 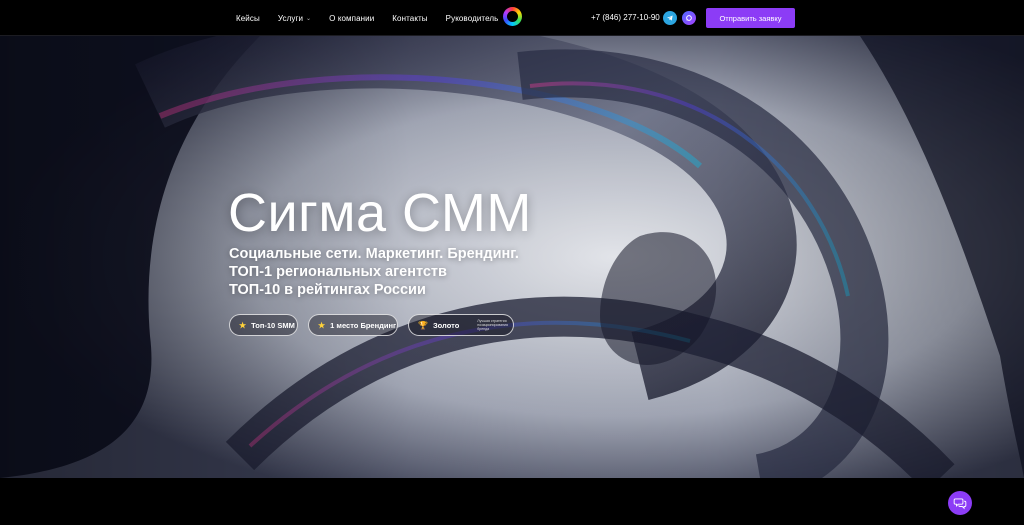 I want to click on award-badge-label: Золото, so click(x=446, y=325).